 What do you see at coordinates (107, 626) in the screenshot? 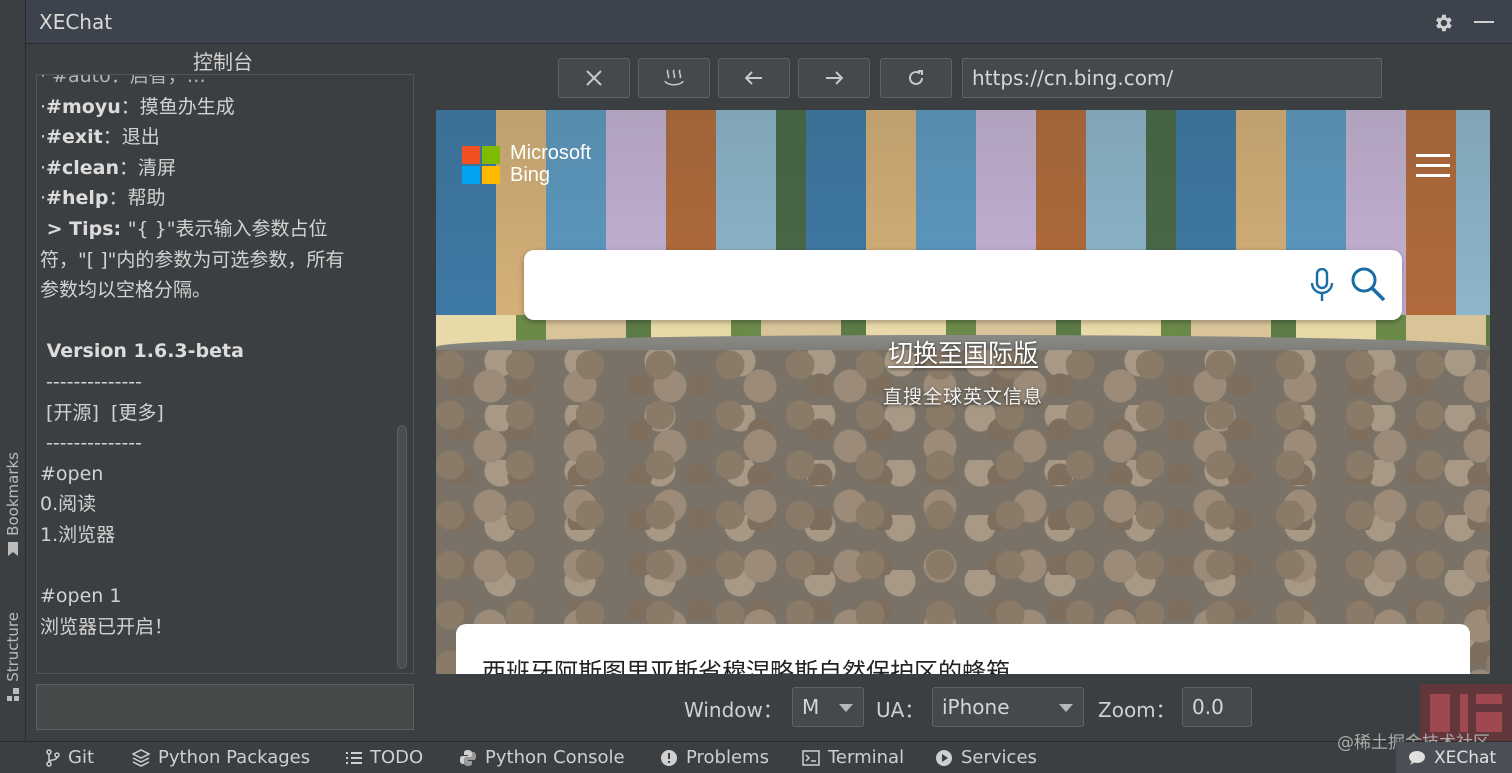
I see `log-line: 浏览器已开启！` at bounding box center [107, 626].